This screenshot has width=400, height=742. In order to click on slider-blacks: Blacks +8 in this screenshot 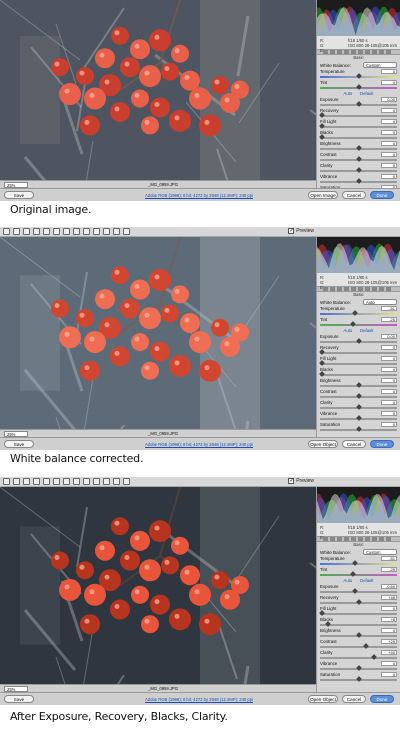, I will do `click(358, 622)`.